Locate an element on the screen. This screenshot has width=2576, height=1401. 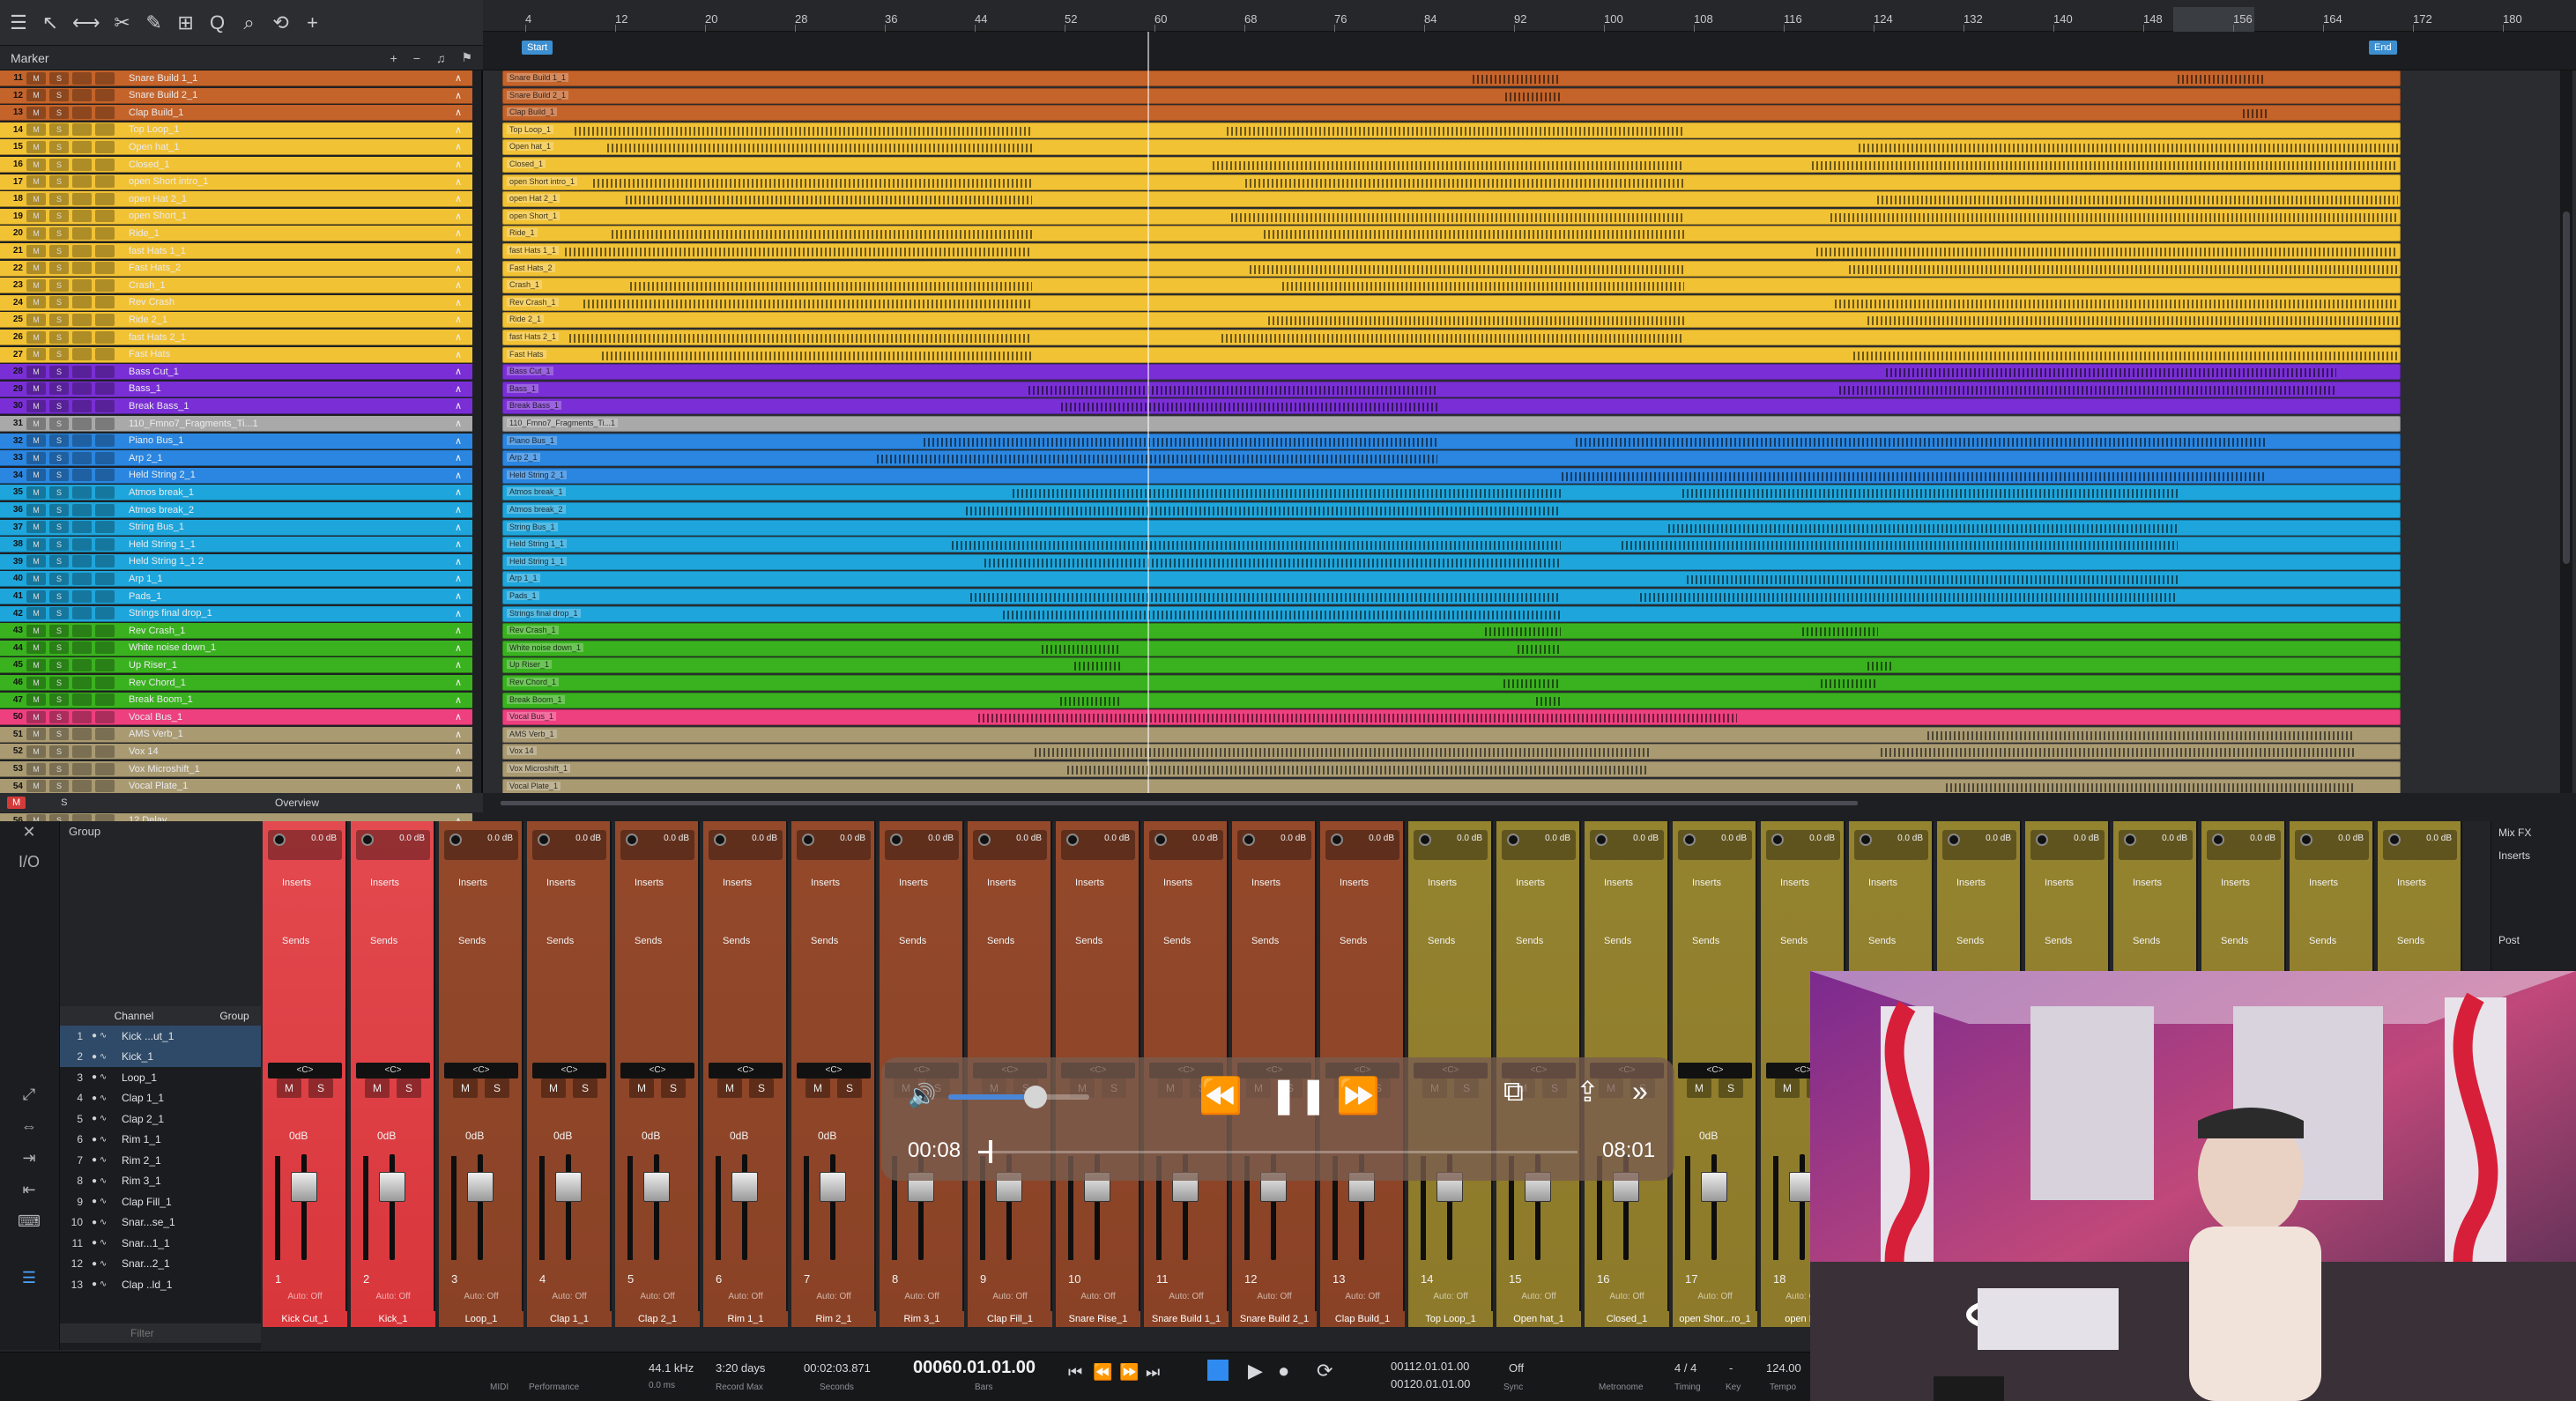
track-header: 22 M S Fast Hats_2 ∧ is located at coordinates (236, 268).